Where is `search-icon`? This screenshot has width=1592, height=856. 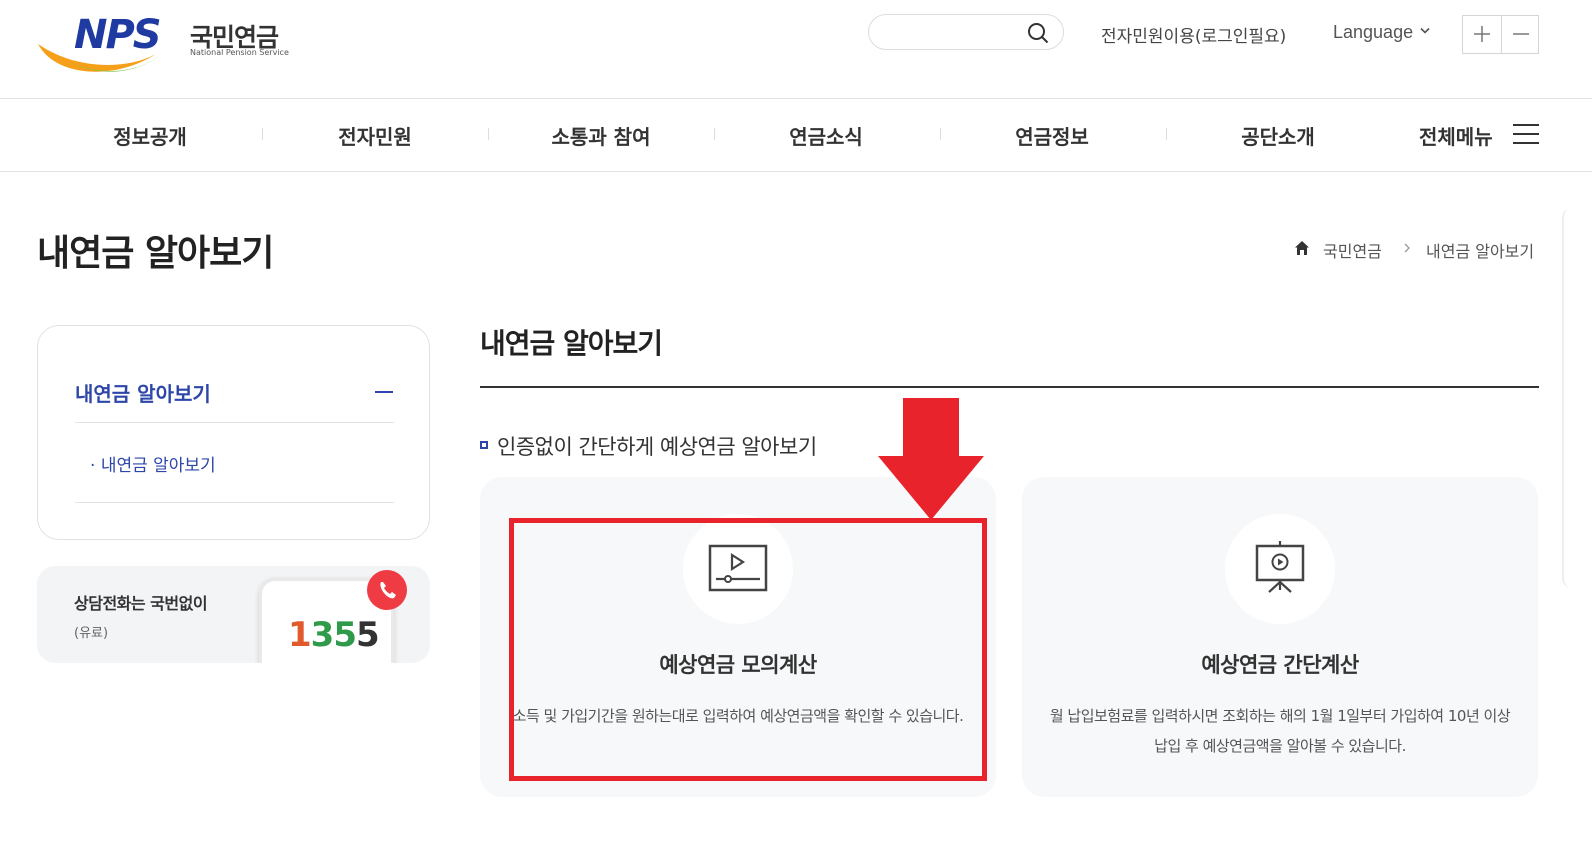 search-icon is located at coordinates (1038, 33).